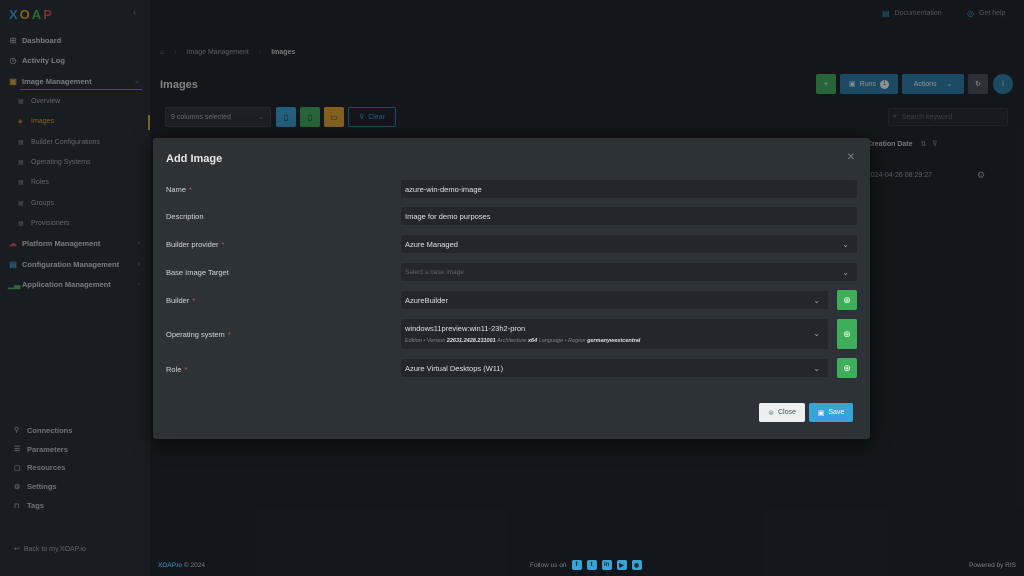  I want to click on add-builder-button: ⊕, so click(847, 300).